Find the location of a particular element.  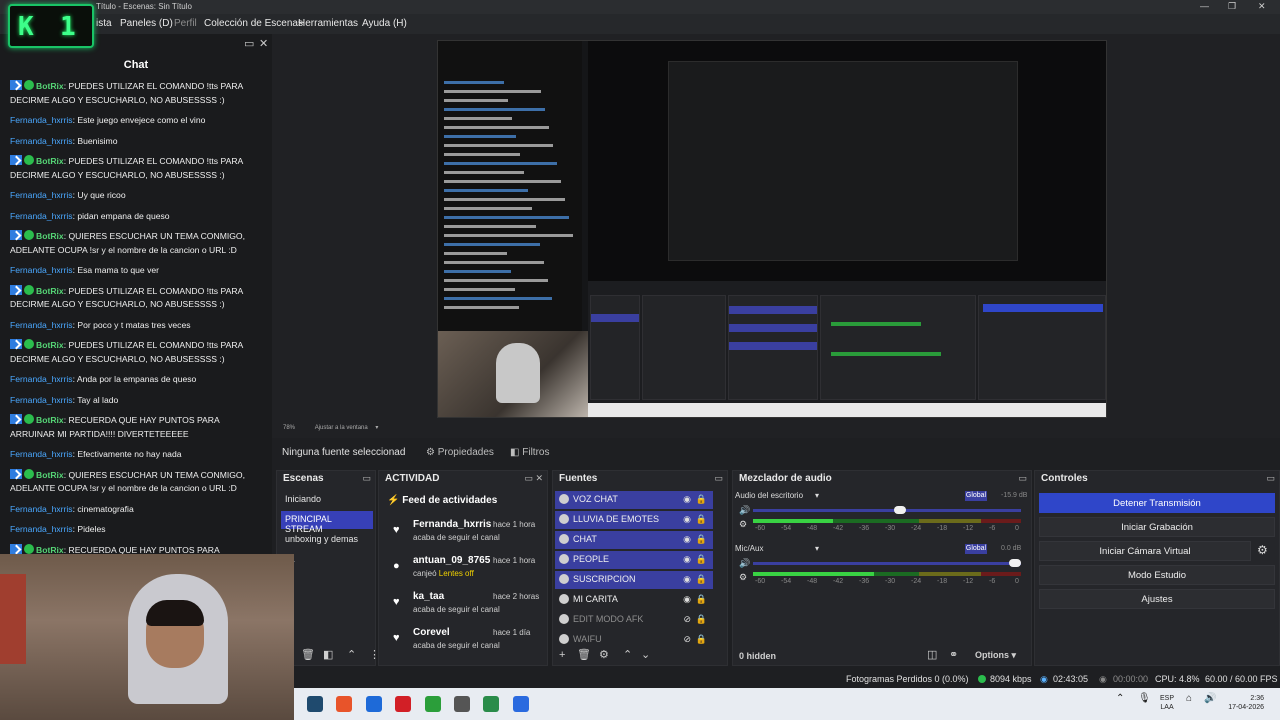

close-icon: ✕ is located at coordinates (1262, 6).